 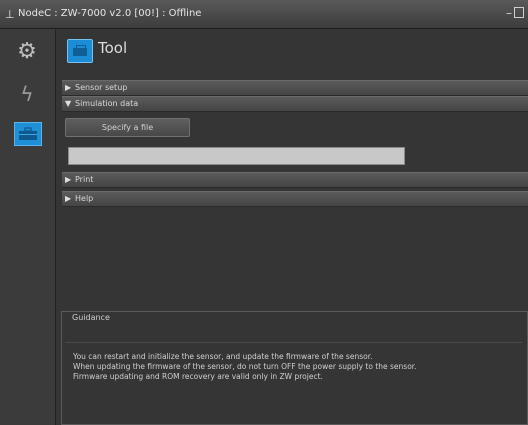 I want to click on section-simulation-data: ▼ Simulation data, so click(x=295, y=104).